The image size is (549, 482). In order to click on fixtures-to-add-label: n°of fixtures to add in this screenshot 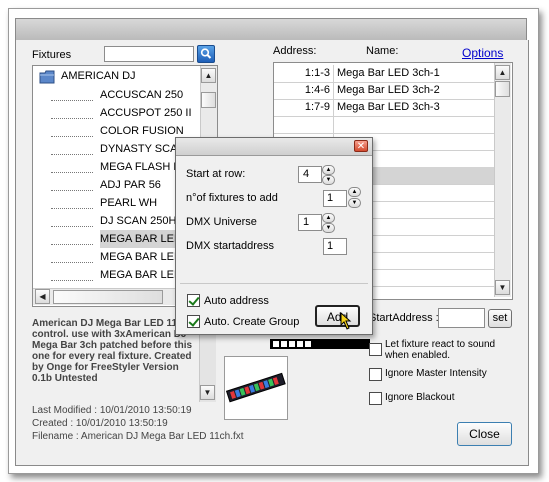, I will do `click(232, 198)`.